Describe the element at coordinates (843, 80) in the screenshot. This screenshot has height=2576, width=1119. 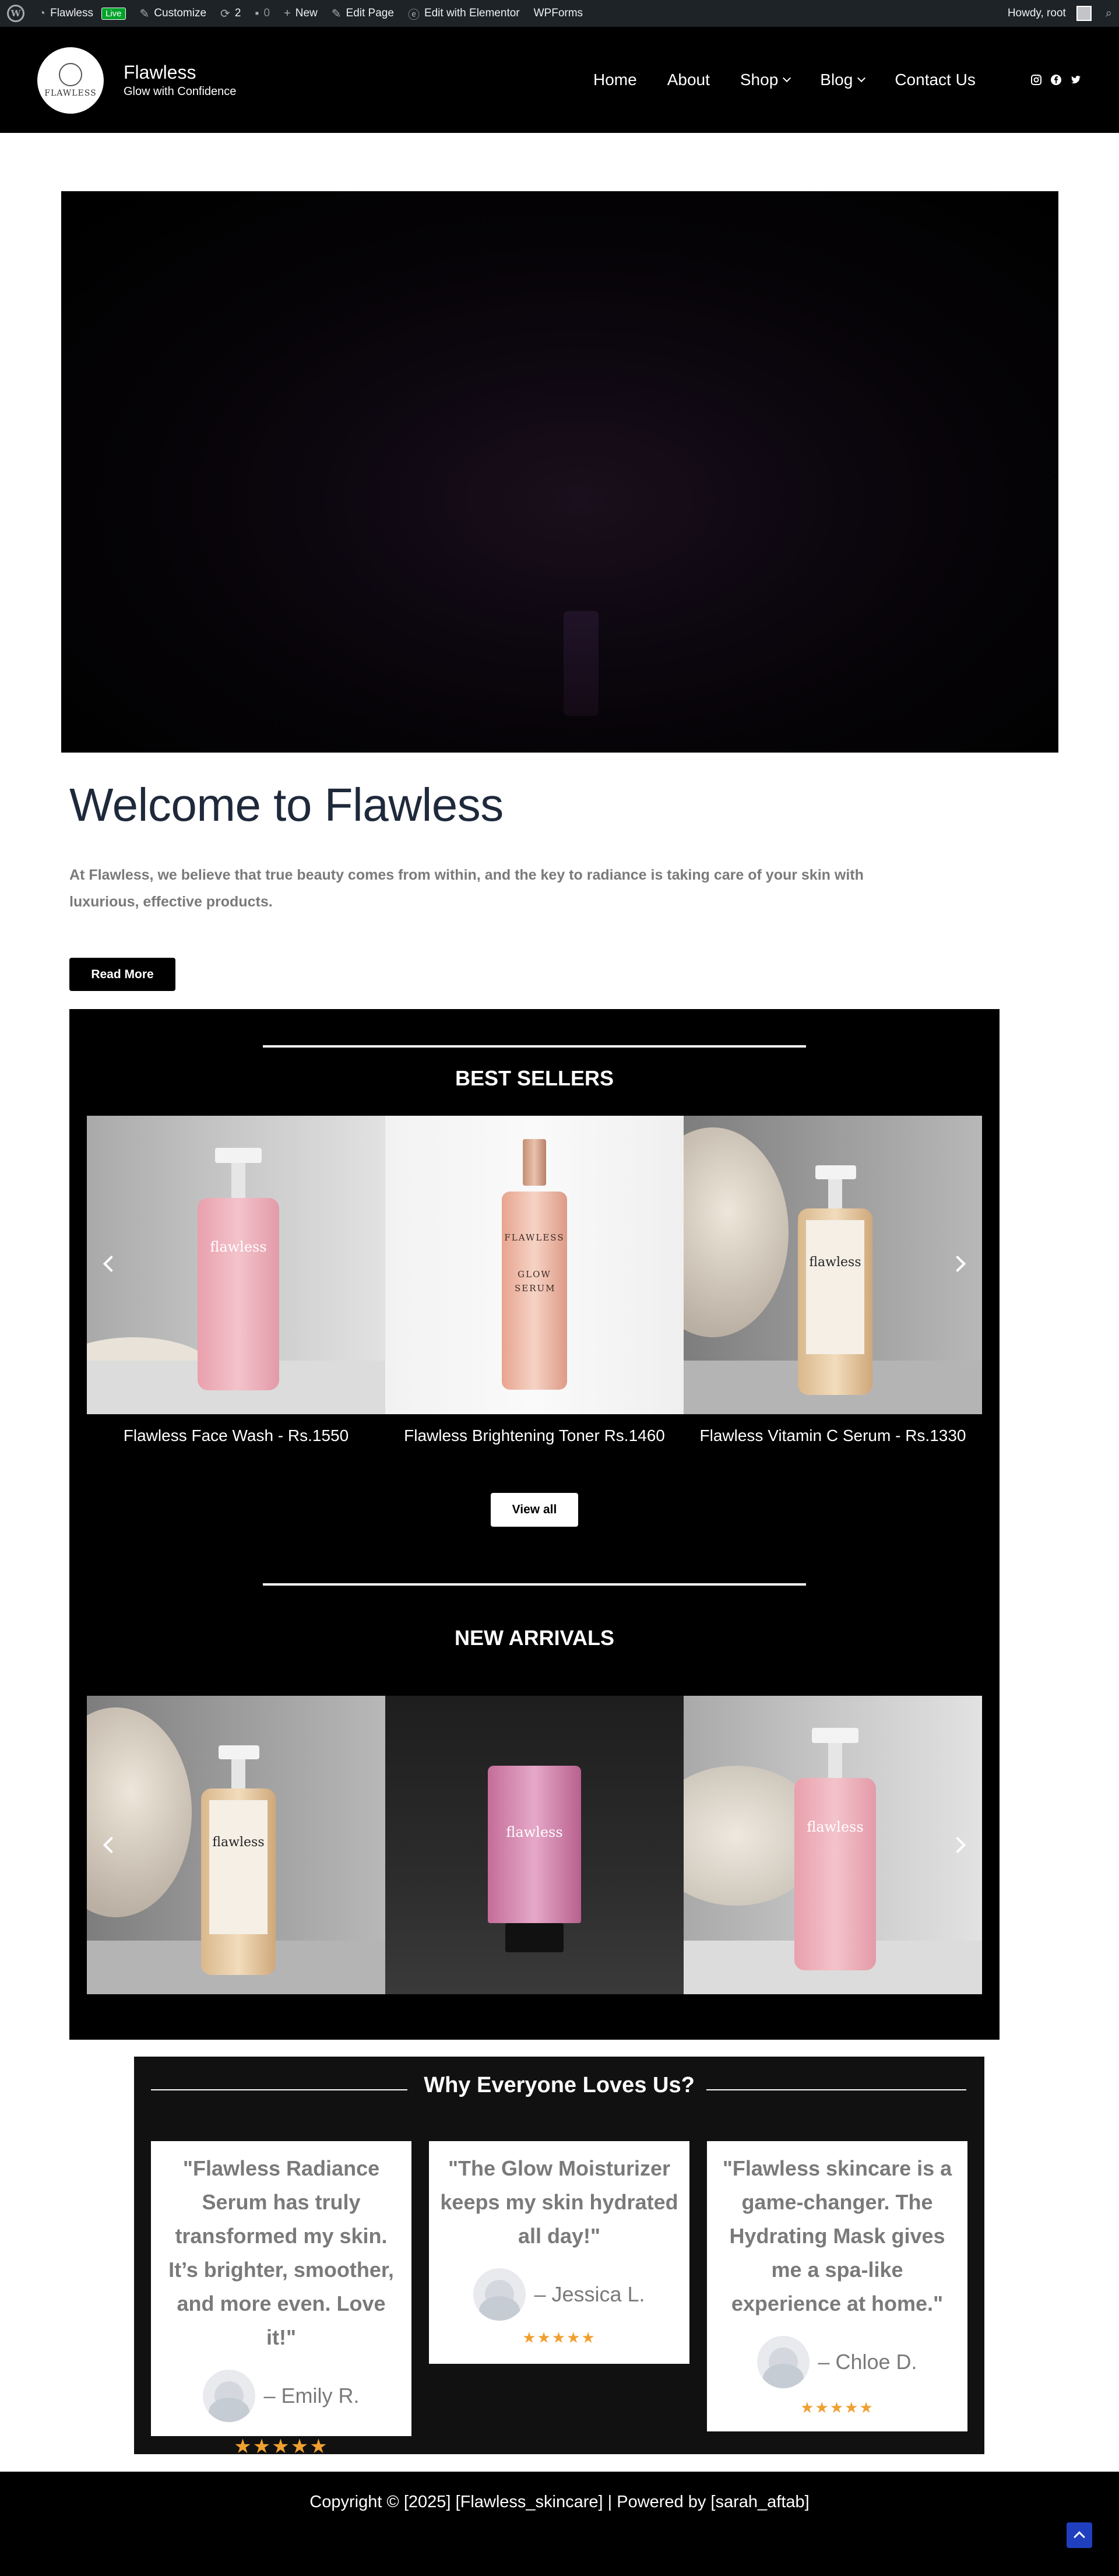
I see `nav-blog: Blog` at that location.